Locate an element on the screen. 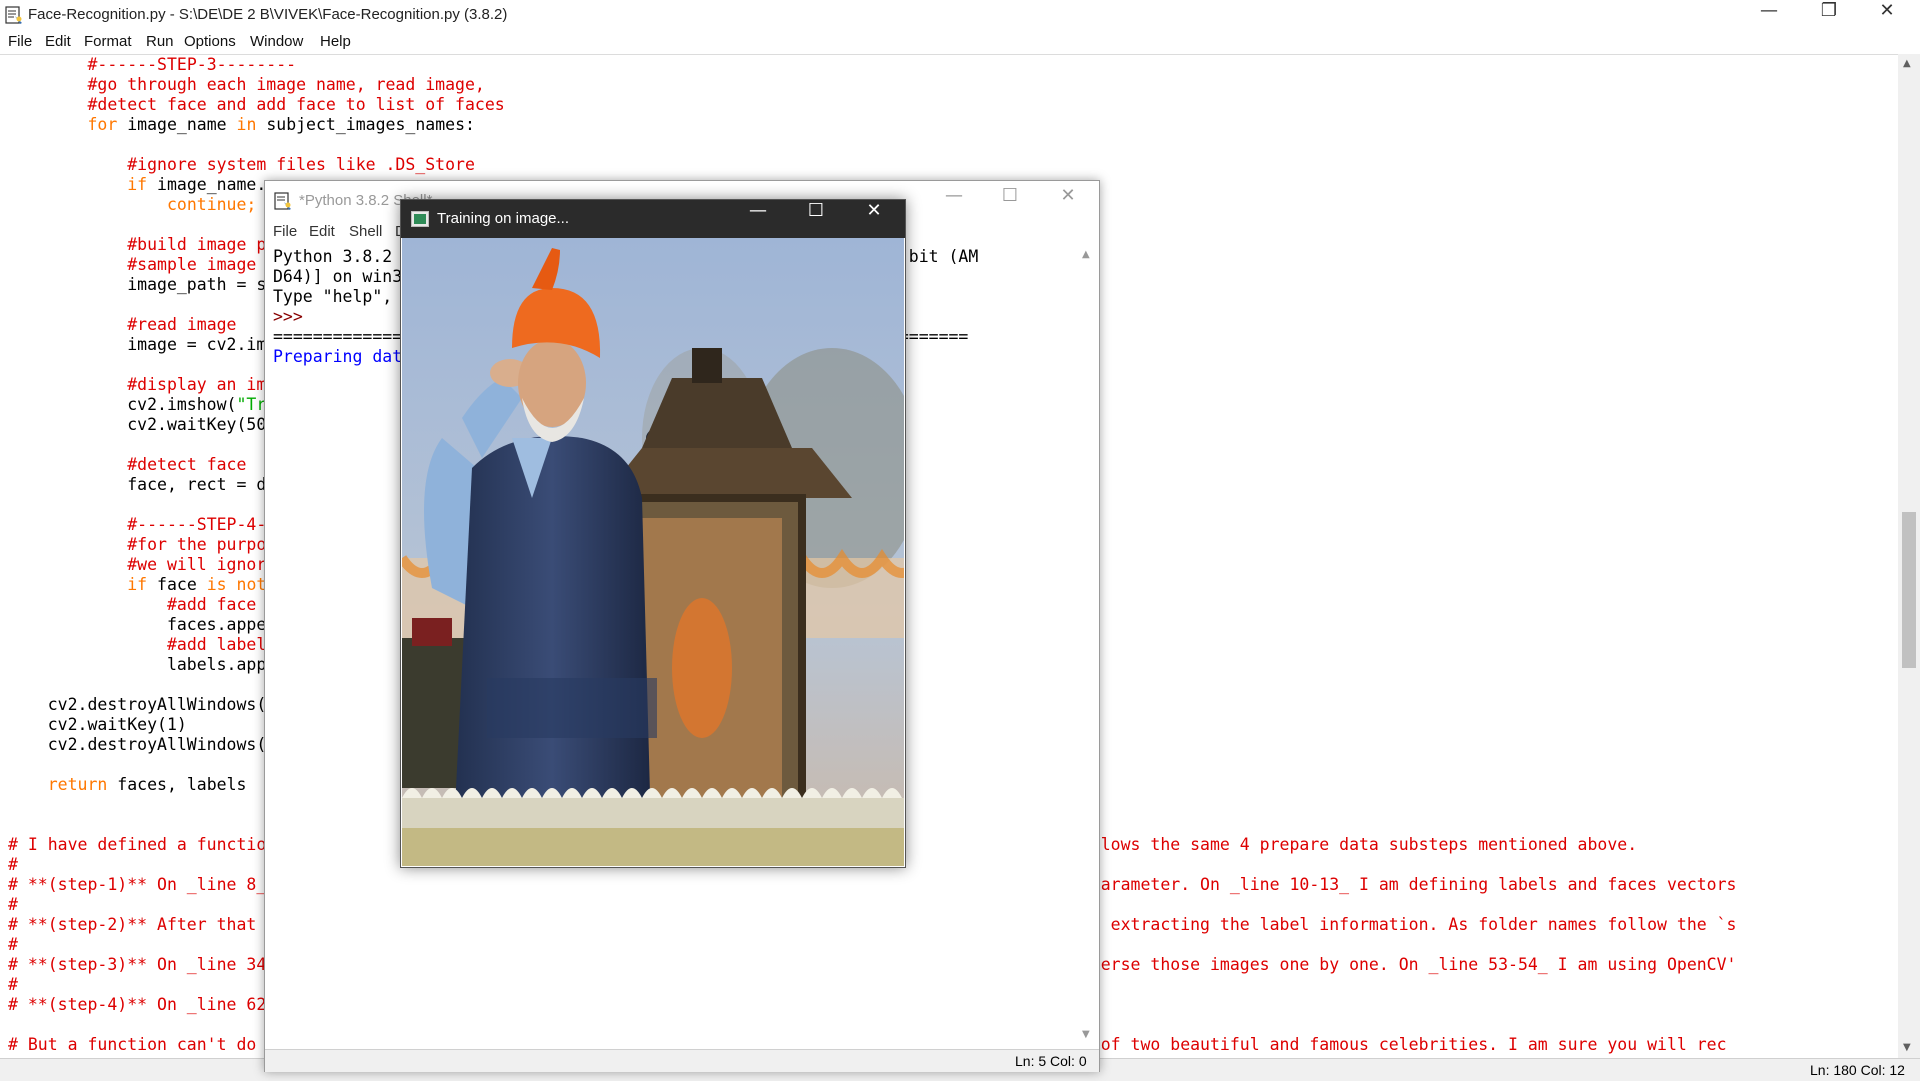 This screenshot has height=1081, width=1920. shell-maximize-button: ☐ is located at coordinates (1010, 200).